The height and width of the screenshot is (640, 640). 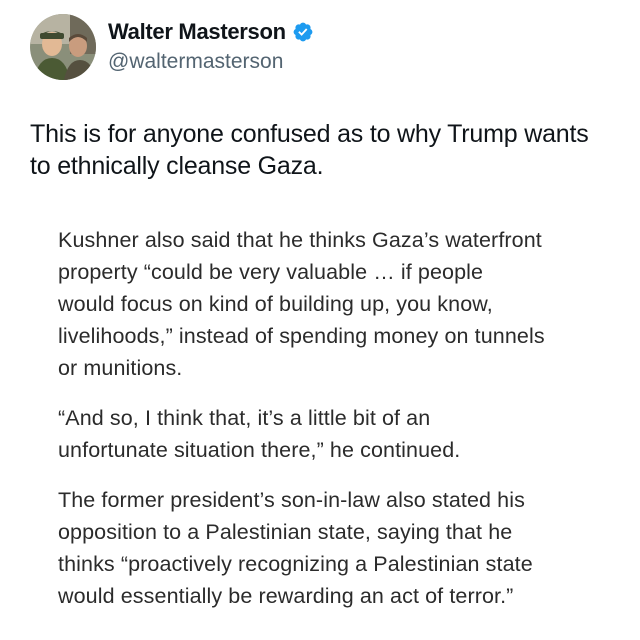 I want to click on avatar, so click(x=63, y=47).